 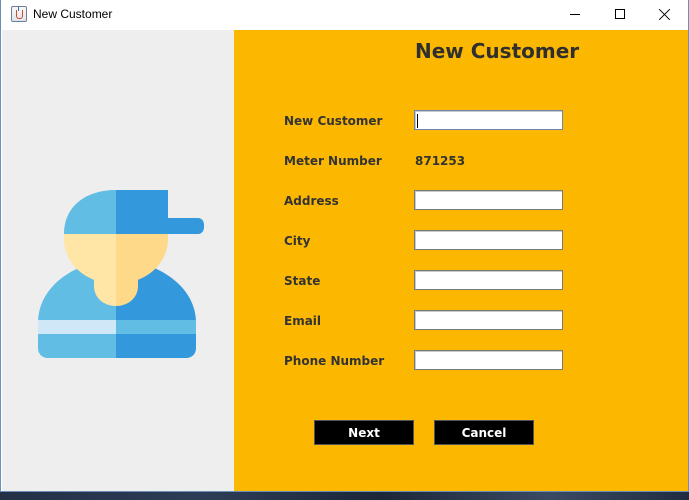 I want to click on city-label: City, so click(x=297, y=241).